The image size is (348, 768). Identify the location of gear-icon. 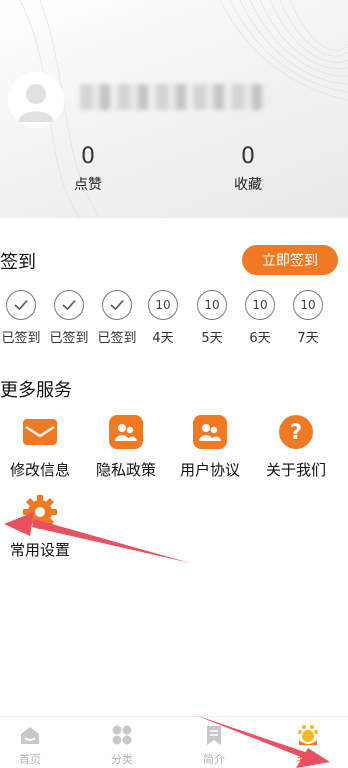
(40, 512).